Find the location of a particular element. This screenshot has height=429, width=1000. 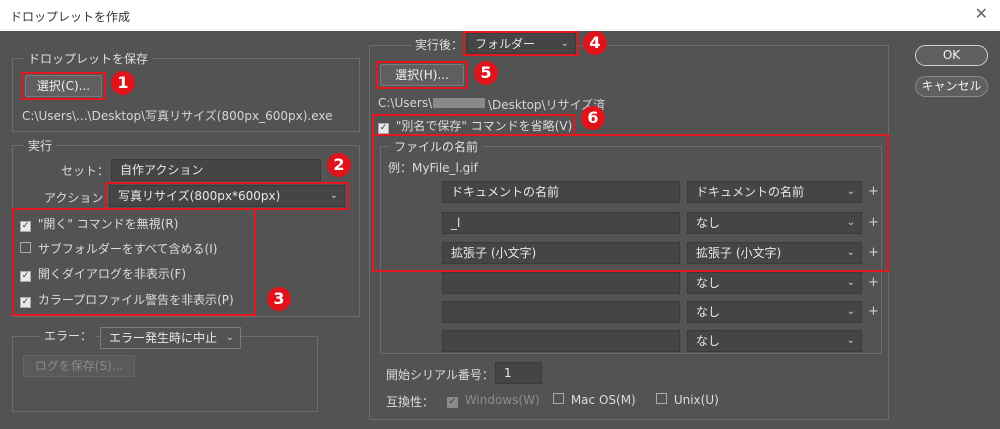

option-ignore-open-label: "開く" コマンドを無視(R) is located at coordinates (108, 224).